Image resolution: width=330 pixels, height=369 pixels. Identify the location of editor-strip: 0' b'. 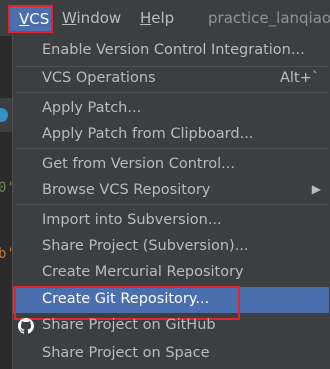
(7, 202).